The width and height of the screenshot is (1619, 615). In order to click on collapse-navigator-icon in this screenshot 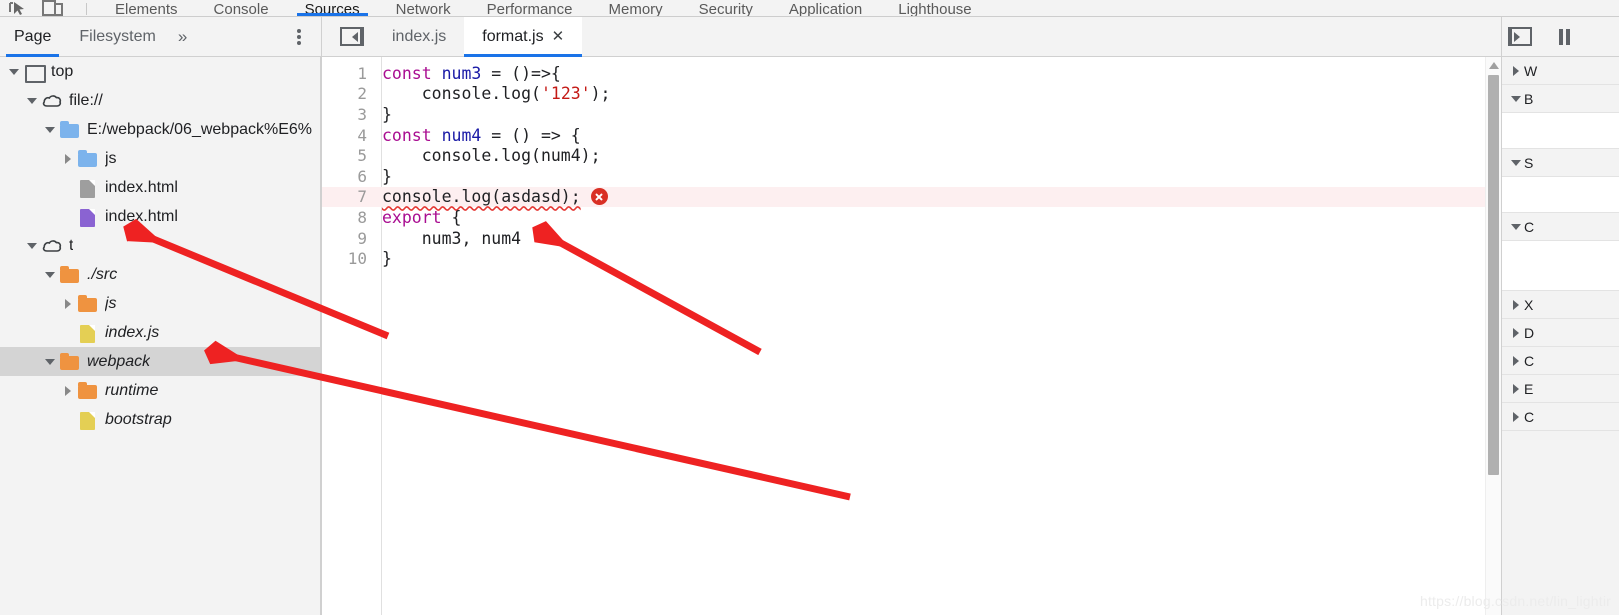, I will do `click(352, 36)`.